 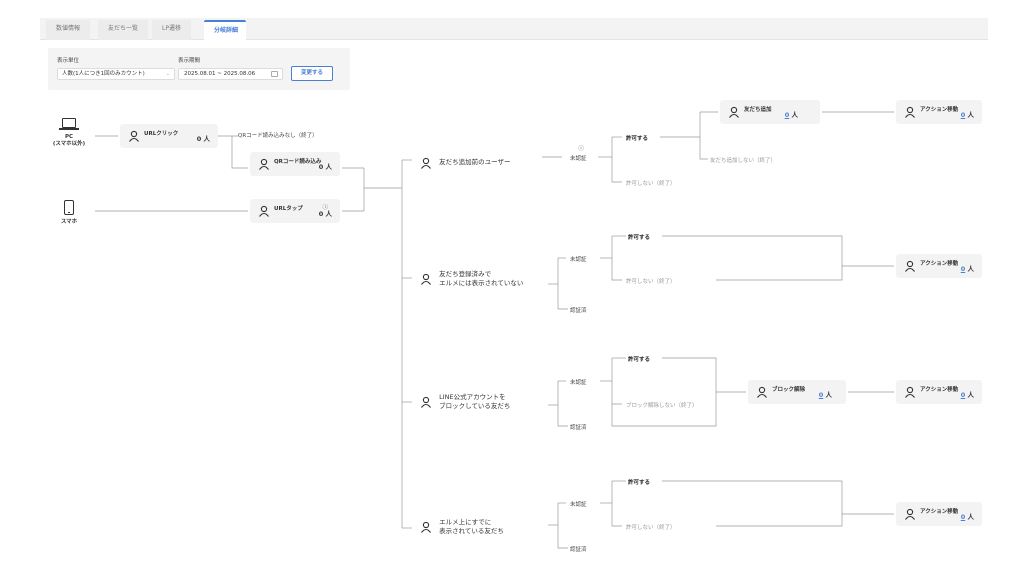 What do you see at coordinates (791, 115) in the screenshot?
I see `friend-added-count: 0 人` at bounding box center [791, 115].